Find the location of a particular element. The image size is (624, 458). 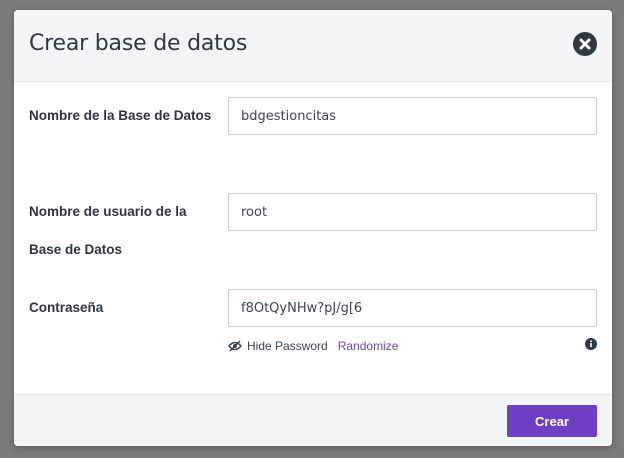

page-backdrop is located at coordinates (312, 5).